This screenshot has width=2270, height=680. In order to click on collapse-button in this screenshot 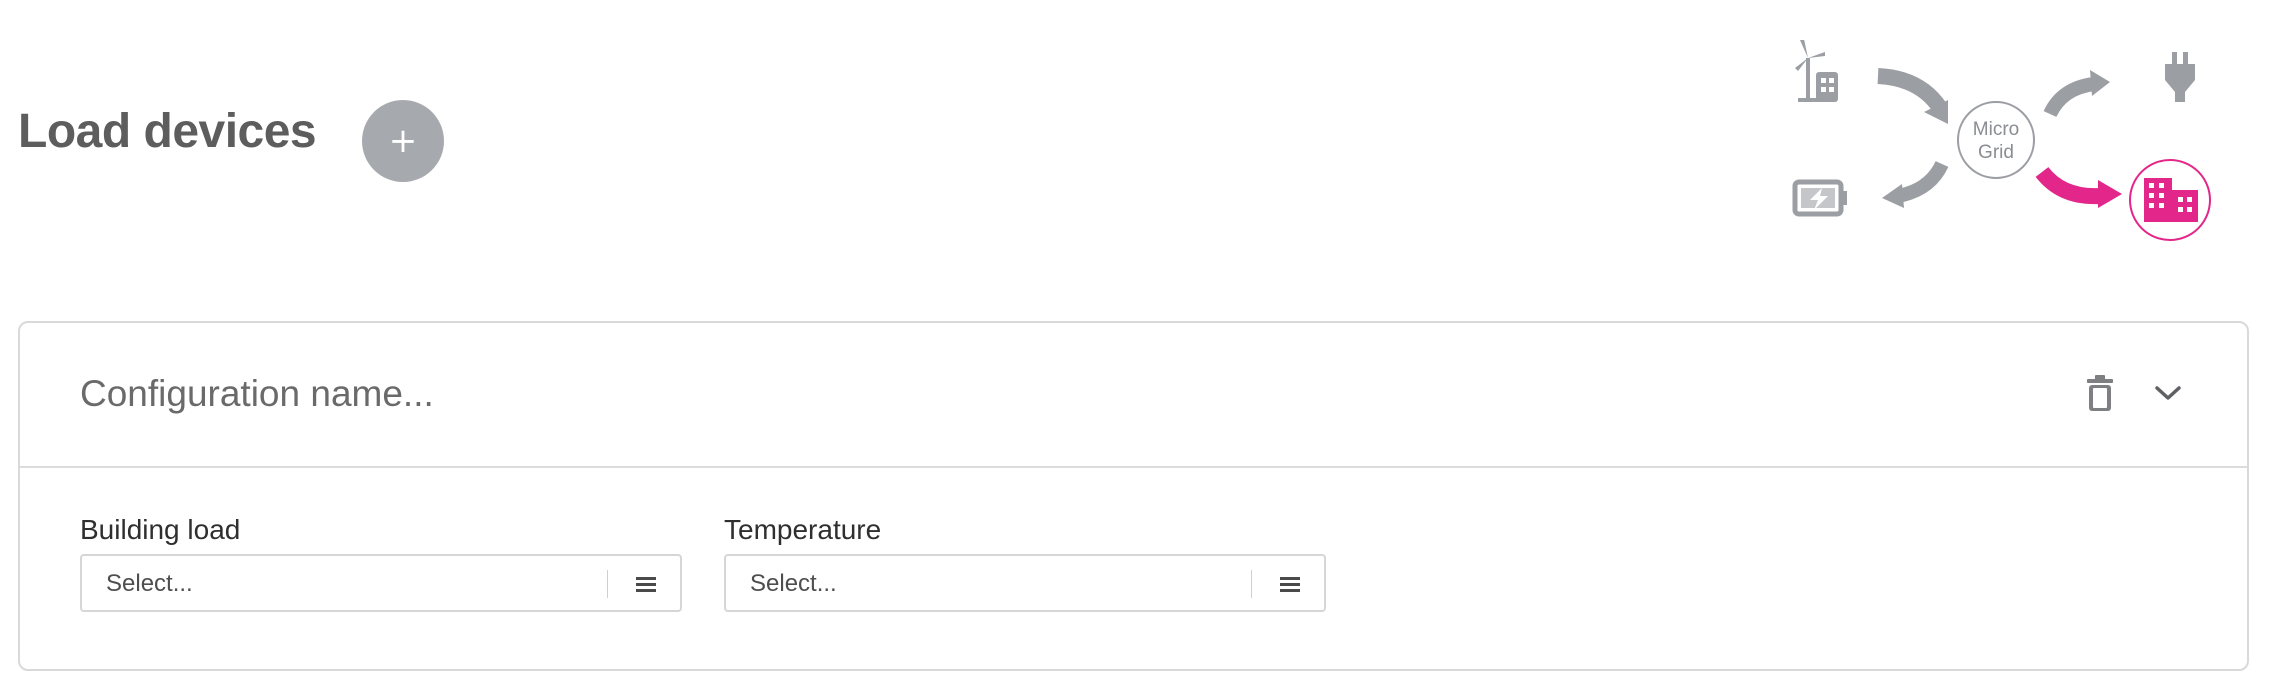, I will do `click(2168, 393)`.